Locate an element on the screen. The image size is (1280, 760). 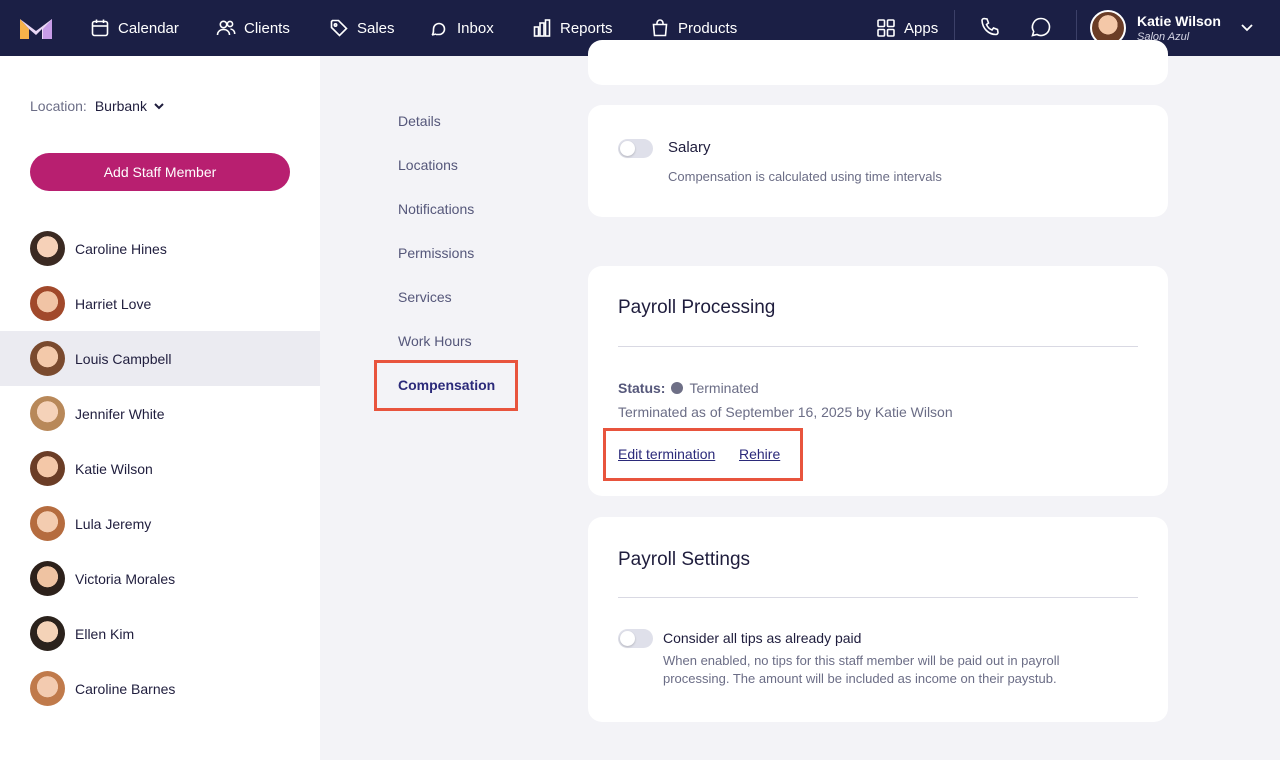
phone-button is located at coordinates (991, 28).